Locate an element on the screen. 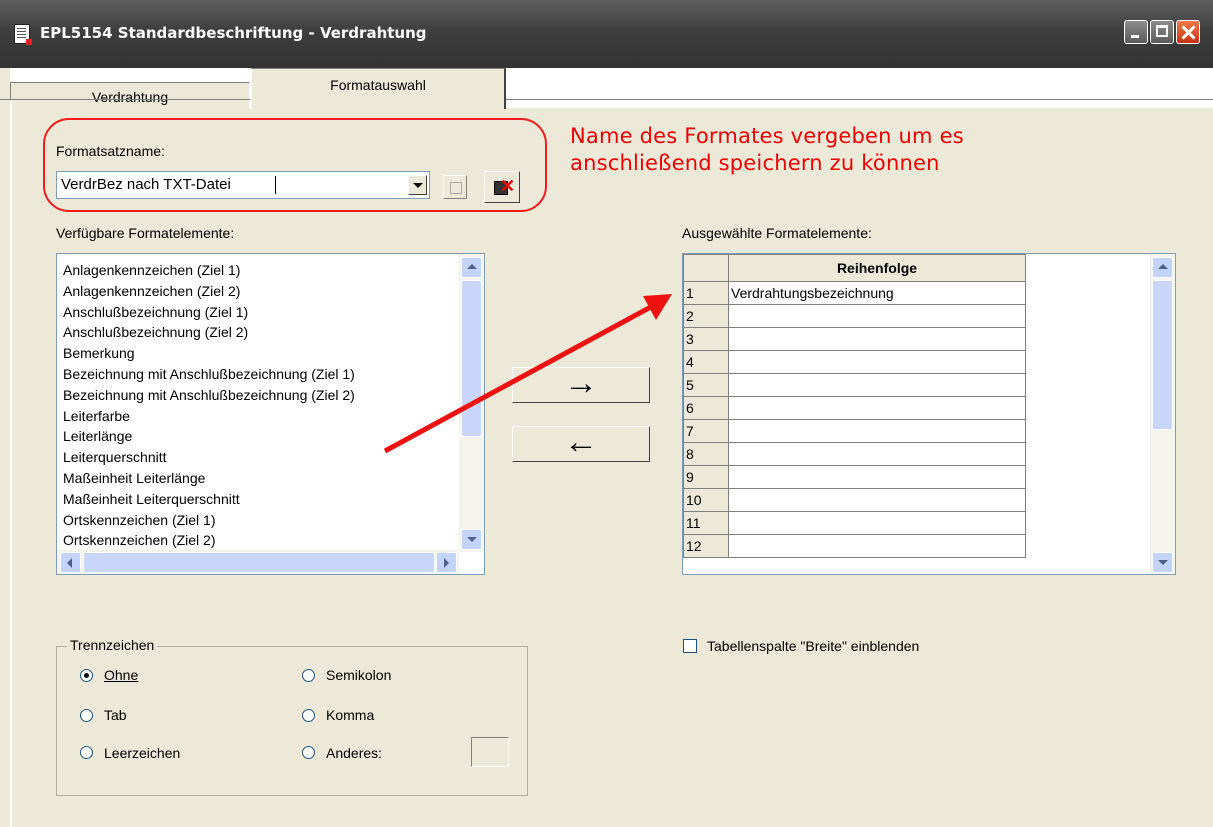 This screenshot has height=827, width=1213. annotation-arrow-icon is located at coordinates (527, 374).